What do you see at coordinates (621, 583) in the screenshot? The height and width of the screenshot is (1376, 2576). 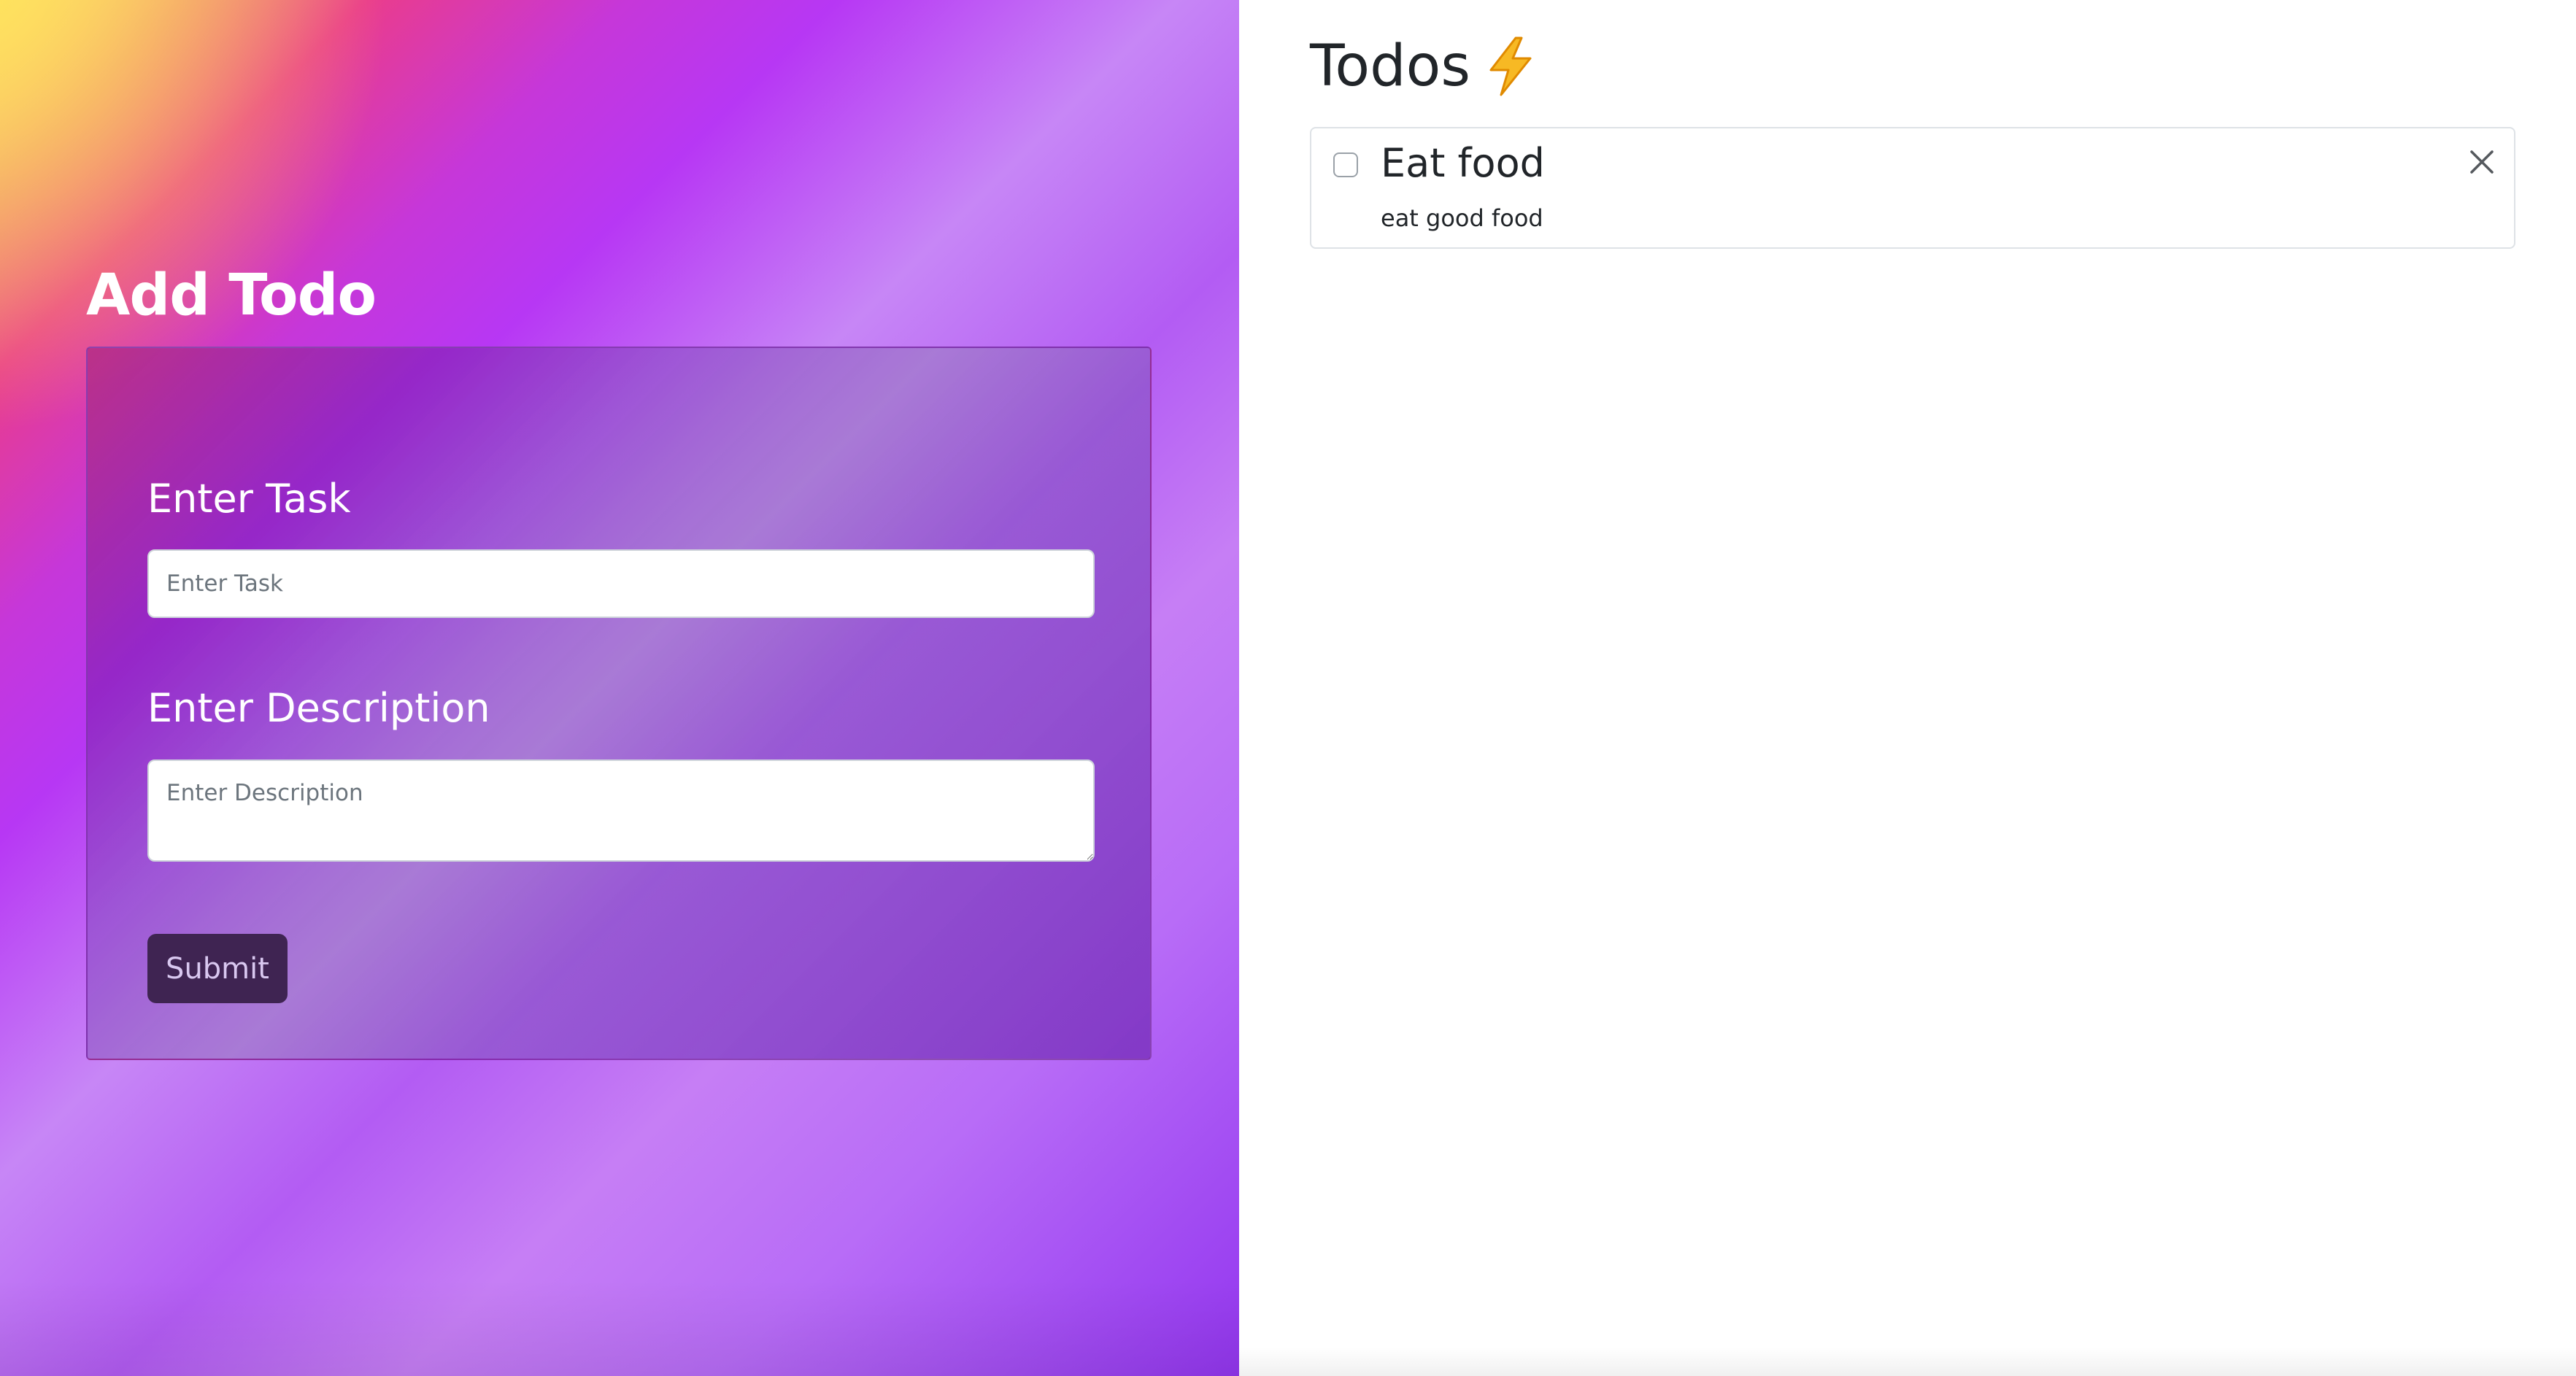 I see `task-input` at bounding box center [621, 583].